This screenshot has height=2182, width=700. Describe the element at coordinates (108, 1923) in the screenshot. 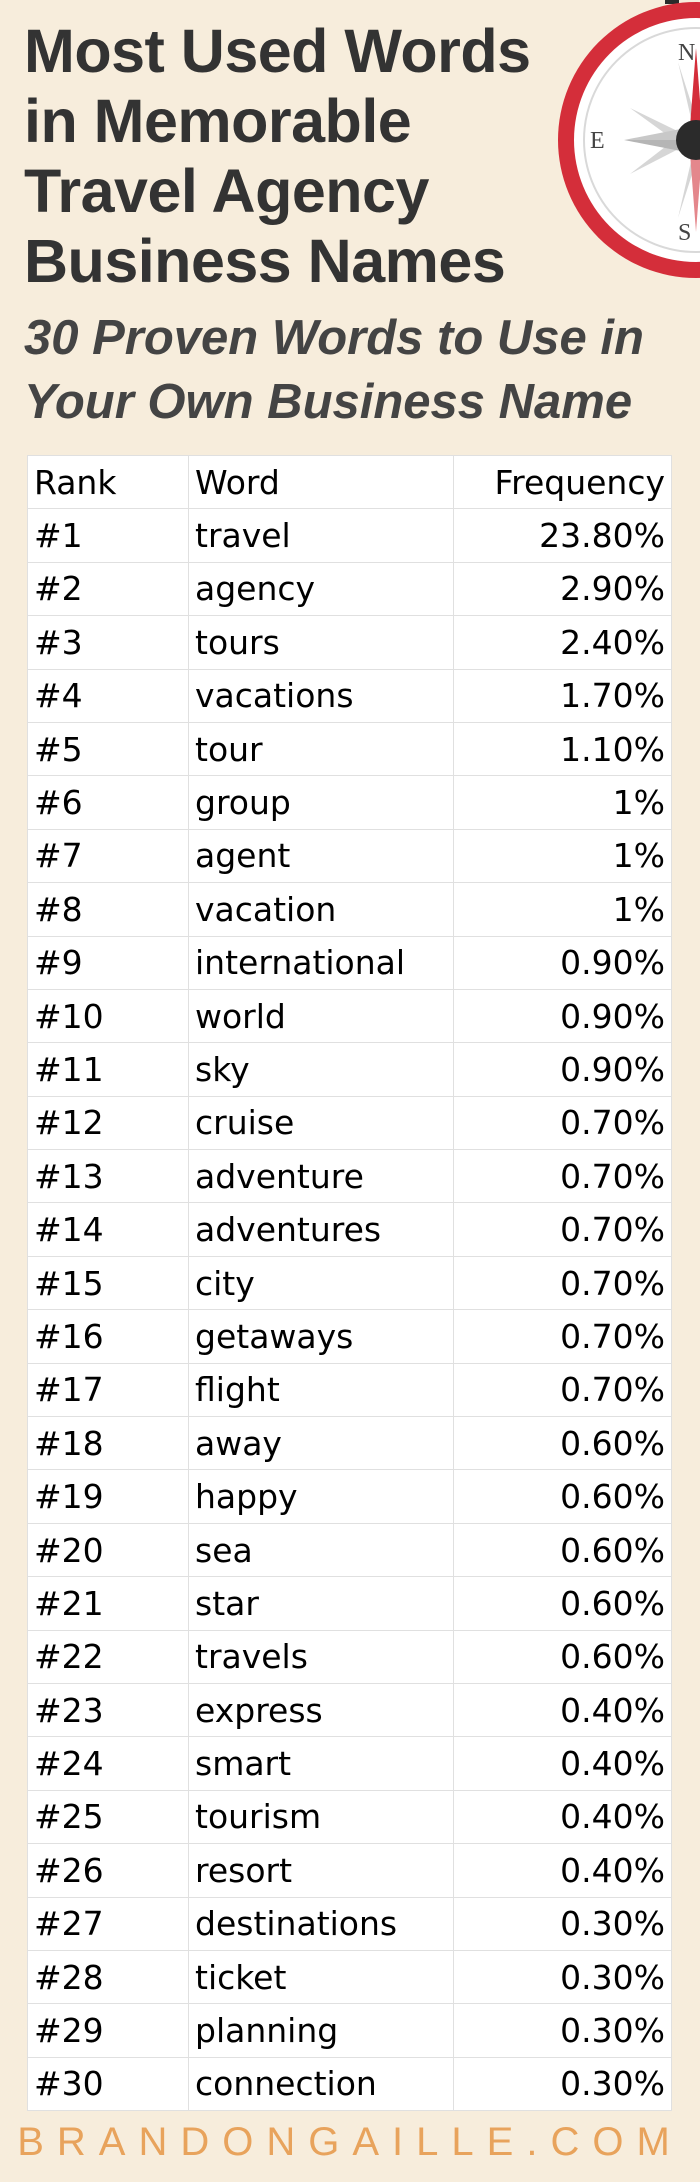

I see `rank-cell: #27` at that location.